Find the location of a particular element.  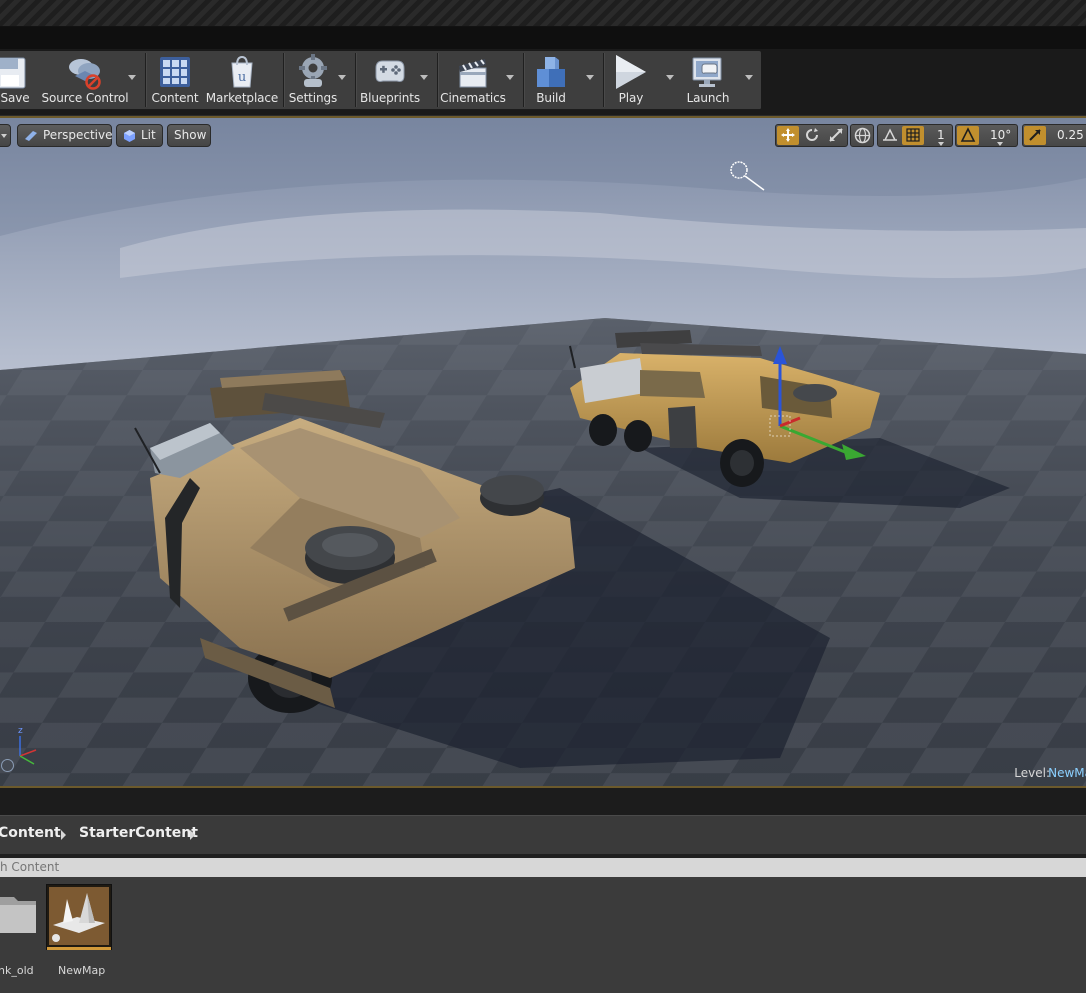

rotate-mode-button is located at coordinates (812, 135).